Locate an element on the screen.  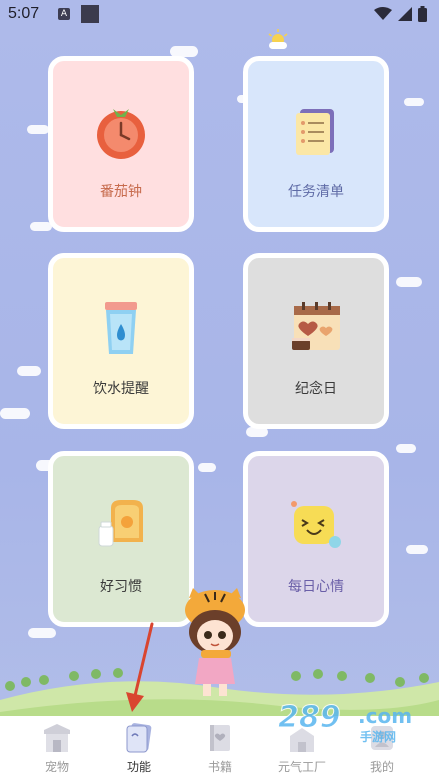
daily-mood-label: 每日心情 is located at coordinates (316, 587).